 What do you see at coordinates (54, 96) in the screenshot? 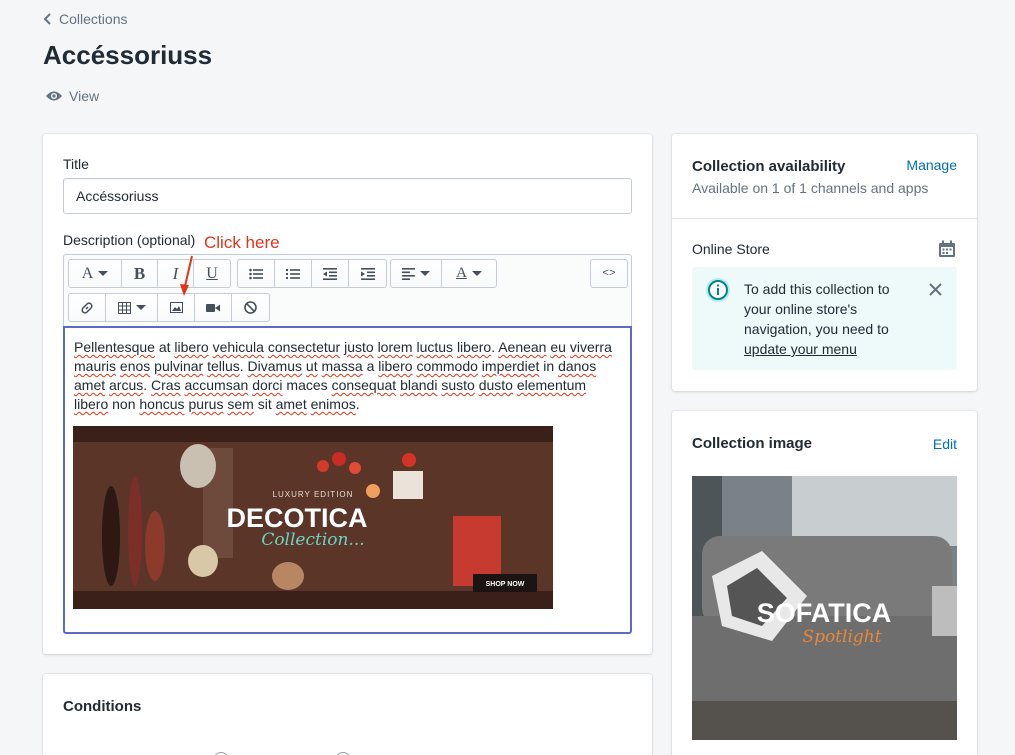
I see `eye-icon` at bounding box center [54, 96].